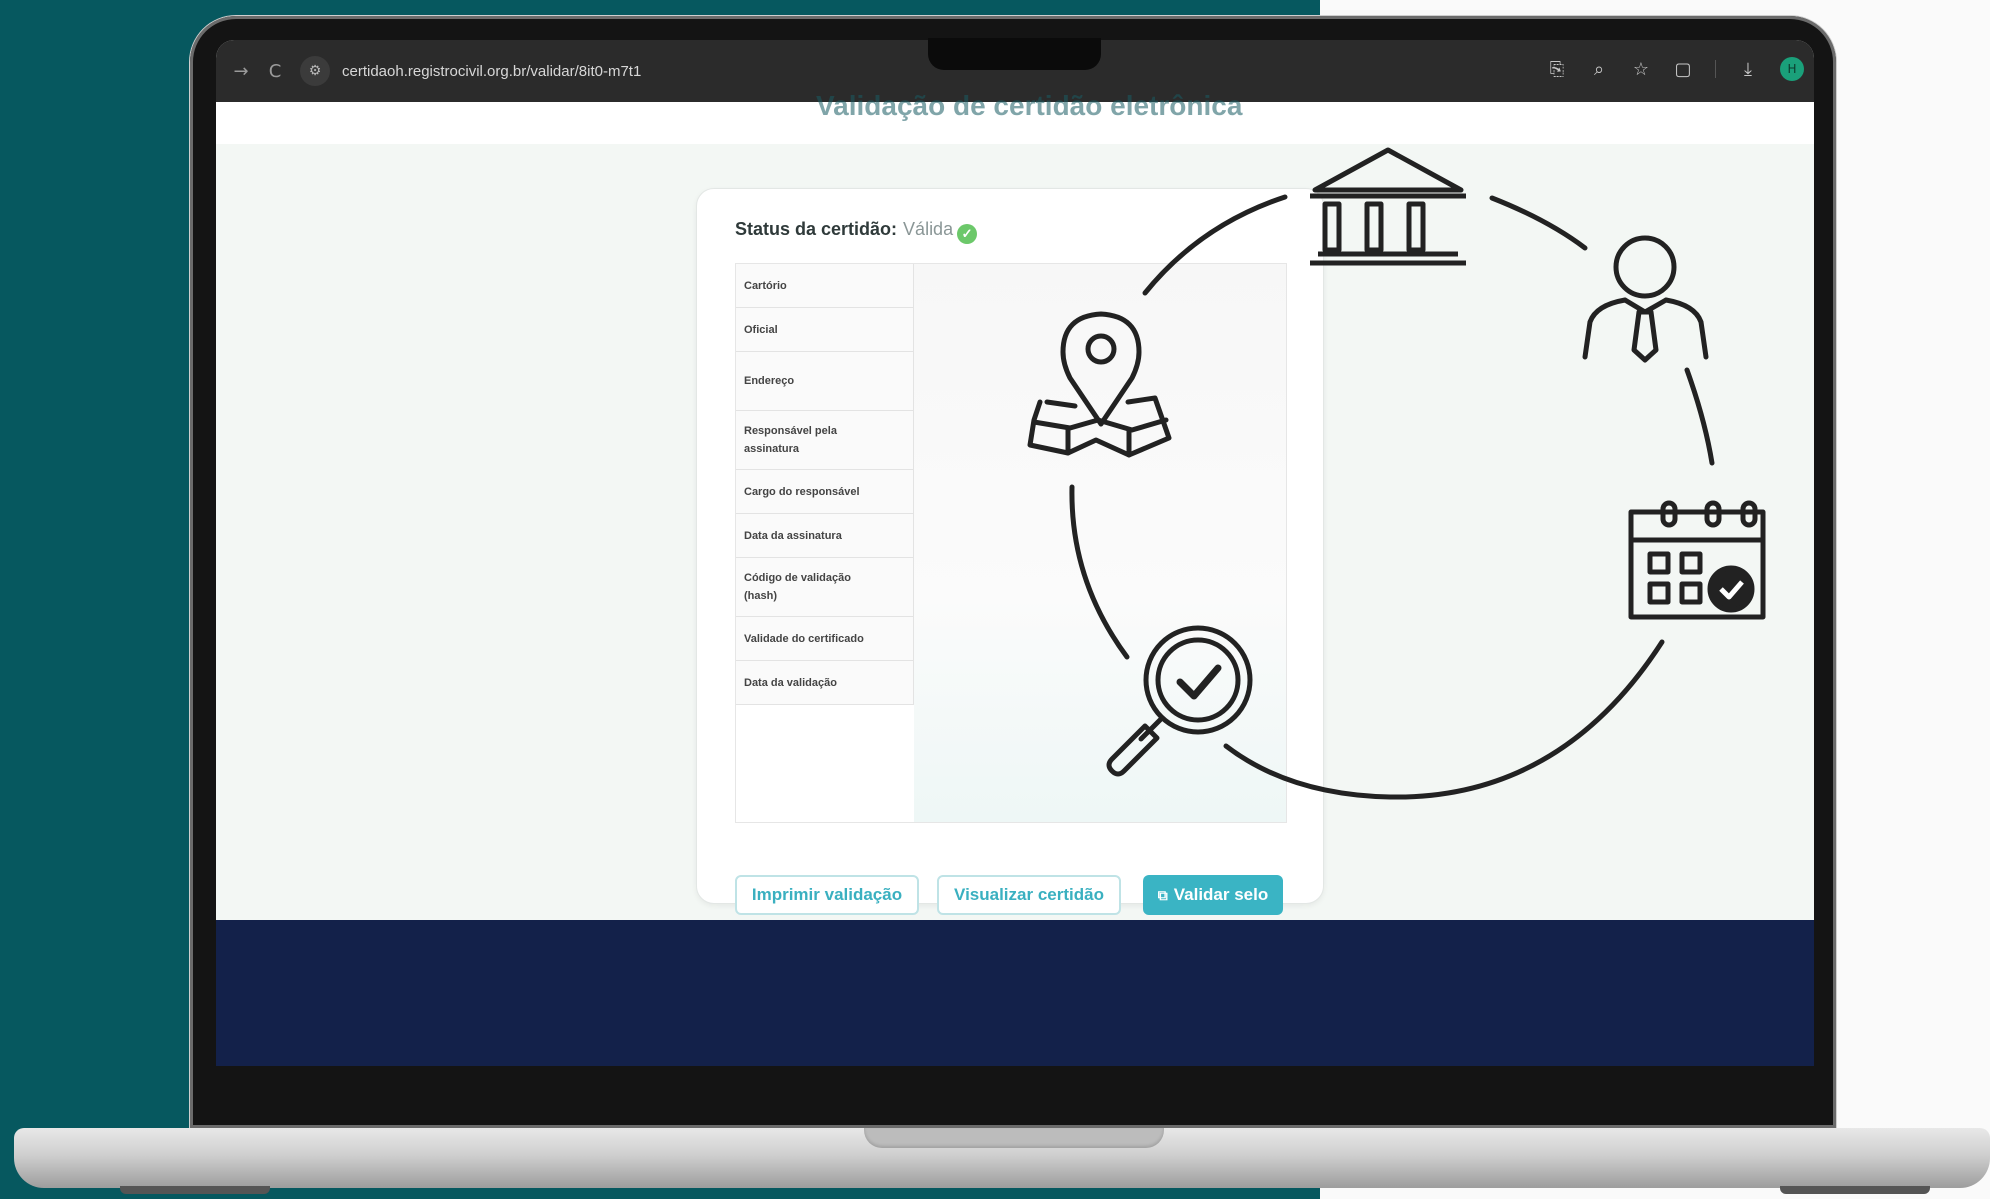 The height and width of the screenshot is (1199, 1990). I want to click on table-row-label: Cargo do responsável, so click(825, 492).